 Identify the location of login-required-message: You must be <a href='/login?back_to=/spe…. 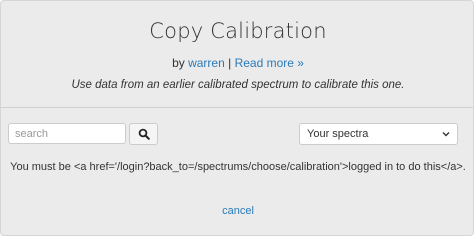
(238, 167).